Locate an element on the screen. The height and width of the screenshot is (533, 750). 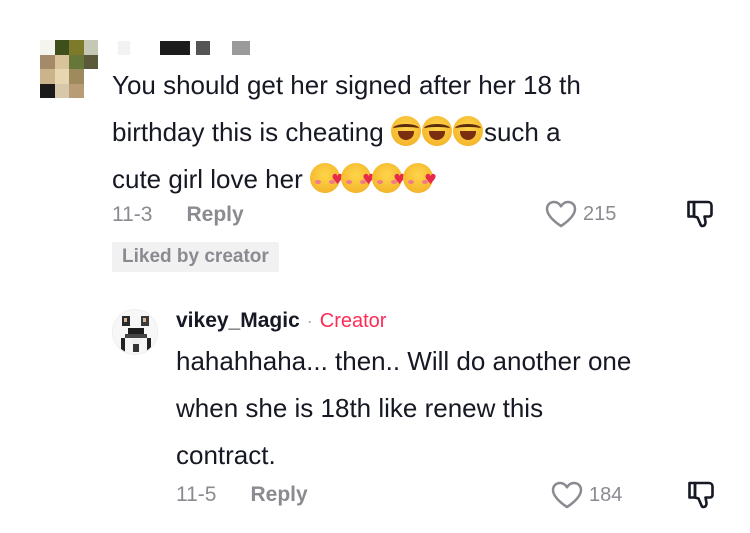
commenter-avatar is located at coordinates (69, 69).